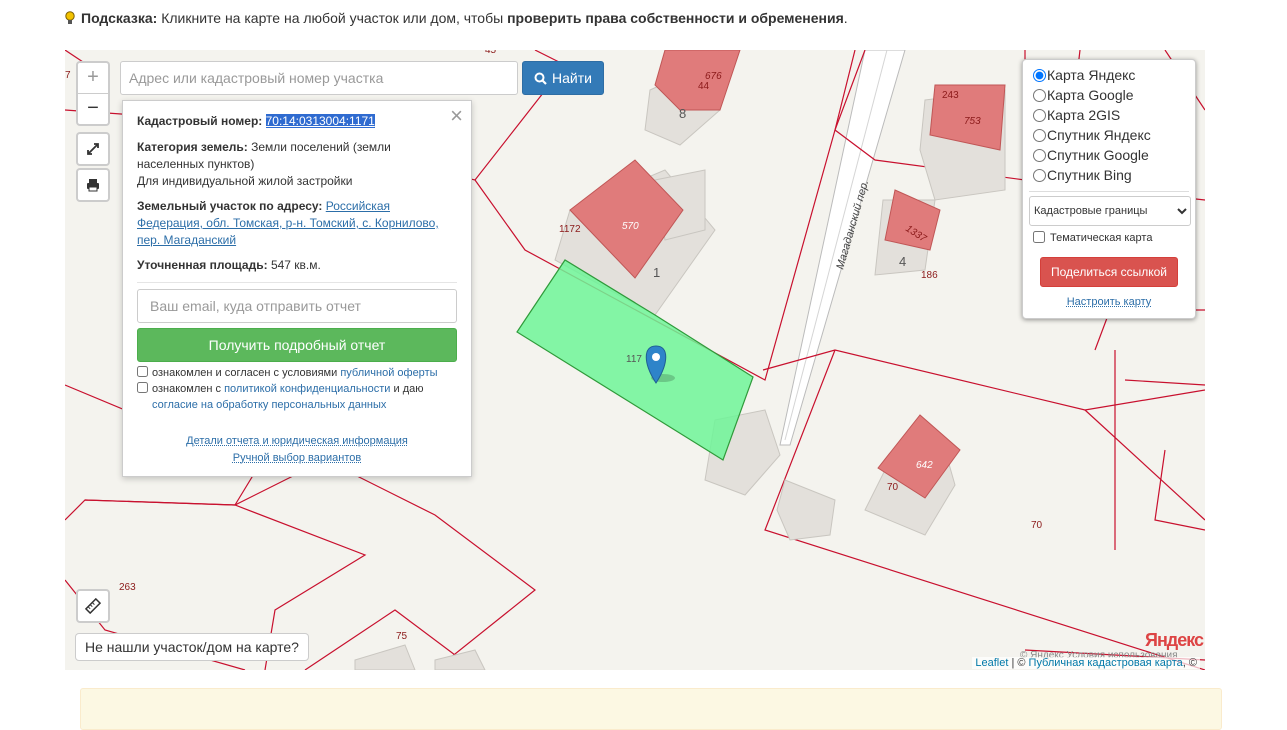 This screenshot has height=730, width=1287. I want to click on label-70a: 70, so click(893, 487).